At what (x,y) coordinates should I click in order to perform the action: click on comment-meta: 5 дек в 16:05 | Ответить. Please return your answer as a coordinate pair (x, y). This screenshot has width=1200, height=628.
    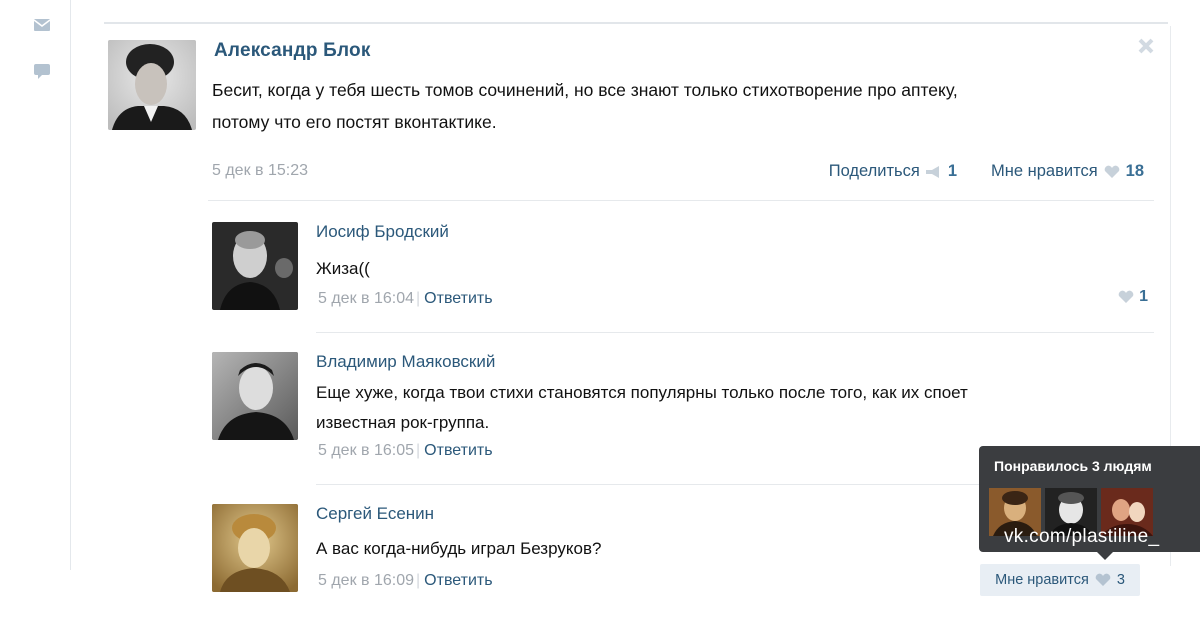
    Looking at the image, I should click on (405, 450).